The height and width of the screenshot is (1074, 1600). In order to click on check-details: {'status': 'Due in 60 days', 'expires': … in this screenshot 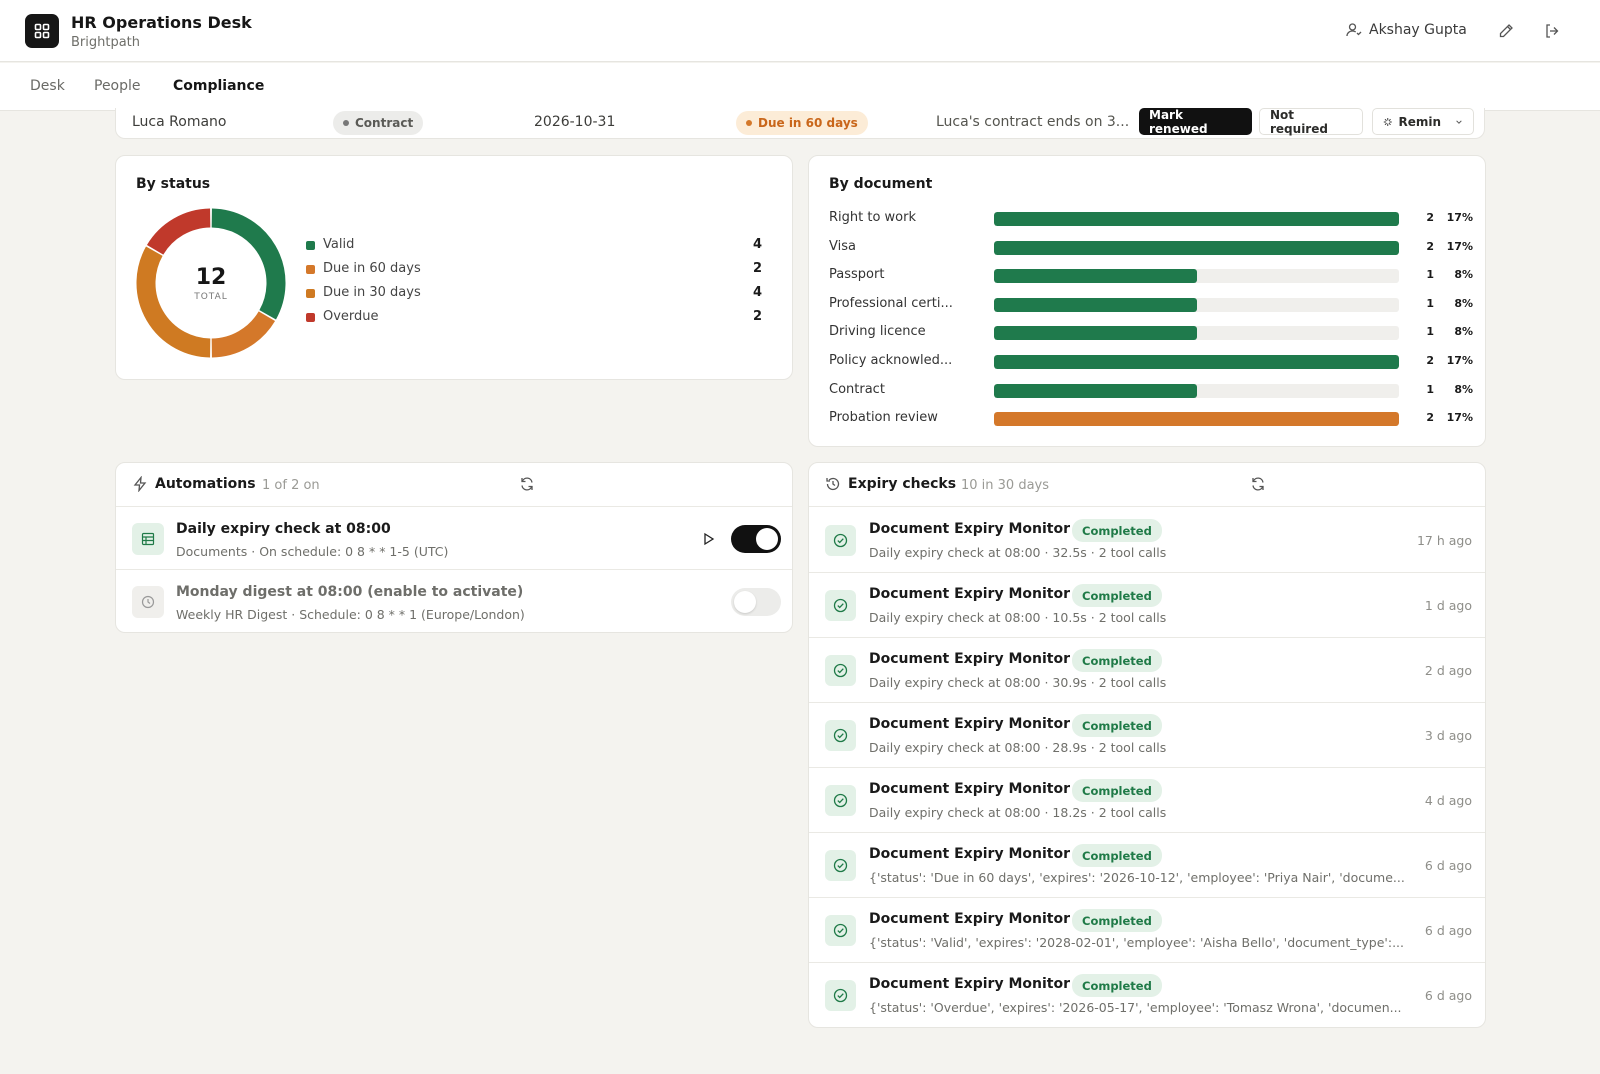, I will do `click(1137, 877)`.